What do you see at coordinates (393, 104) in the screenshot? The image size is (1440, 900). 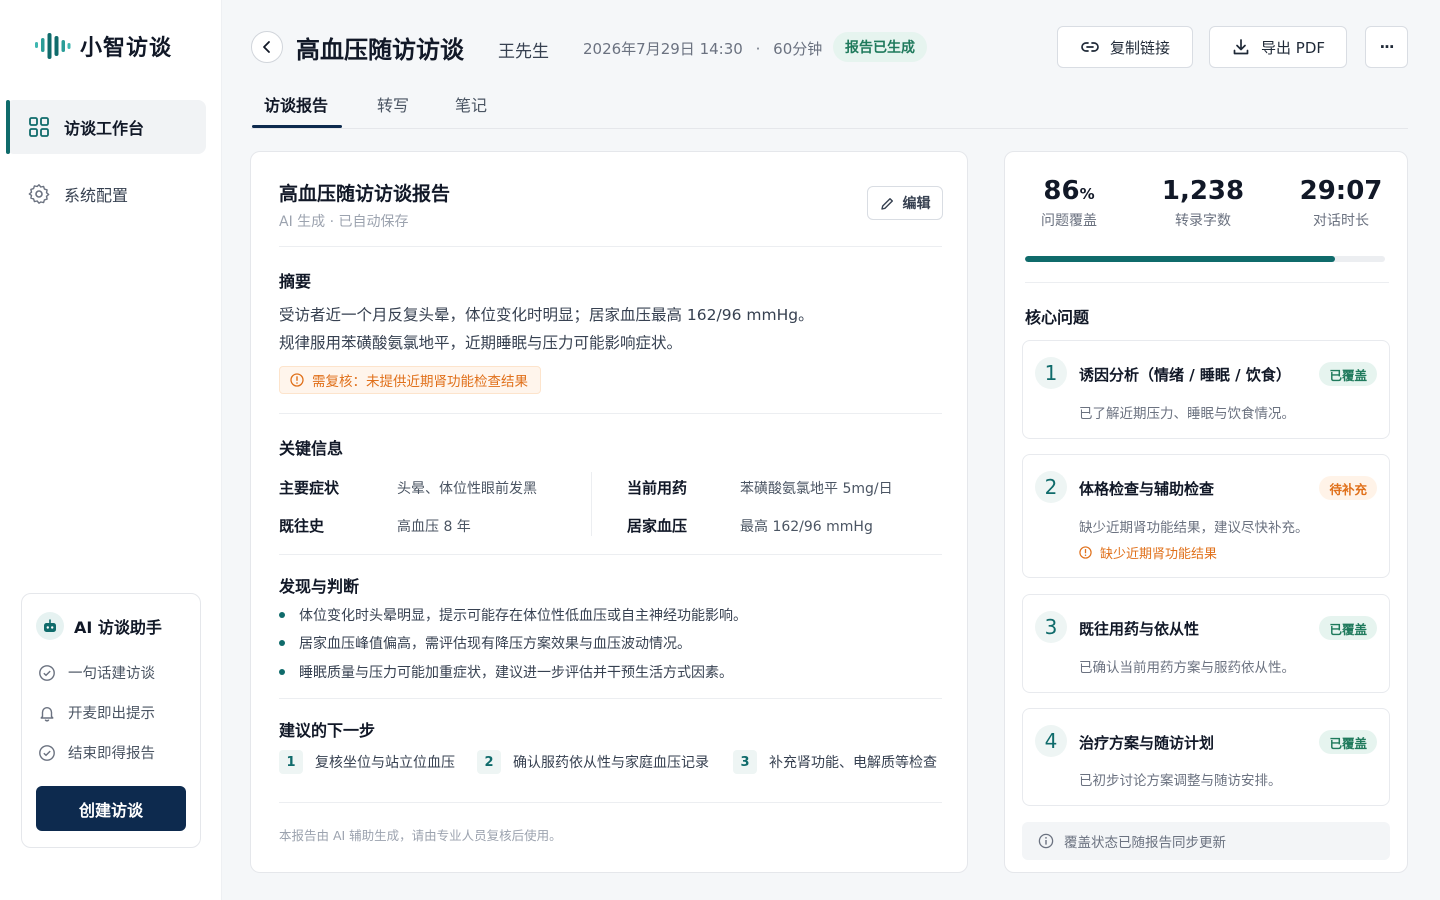 I see `tab-transcript: 转写` at bounding box center [393, 104].